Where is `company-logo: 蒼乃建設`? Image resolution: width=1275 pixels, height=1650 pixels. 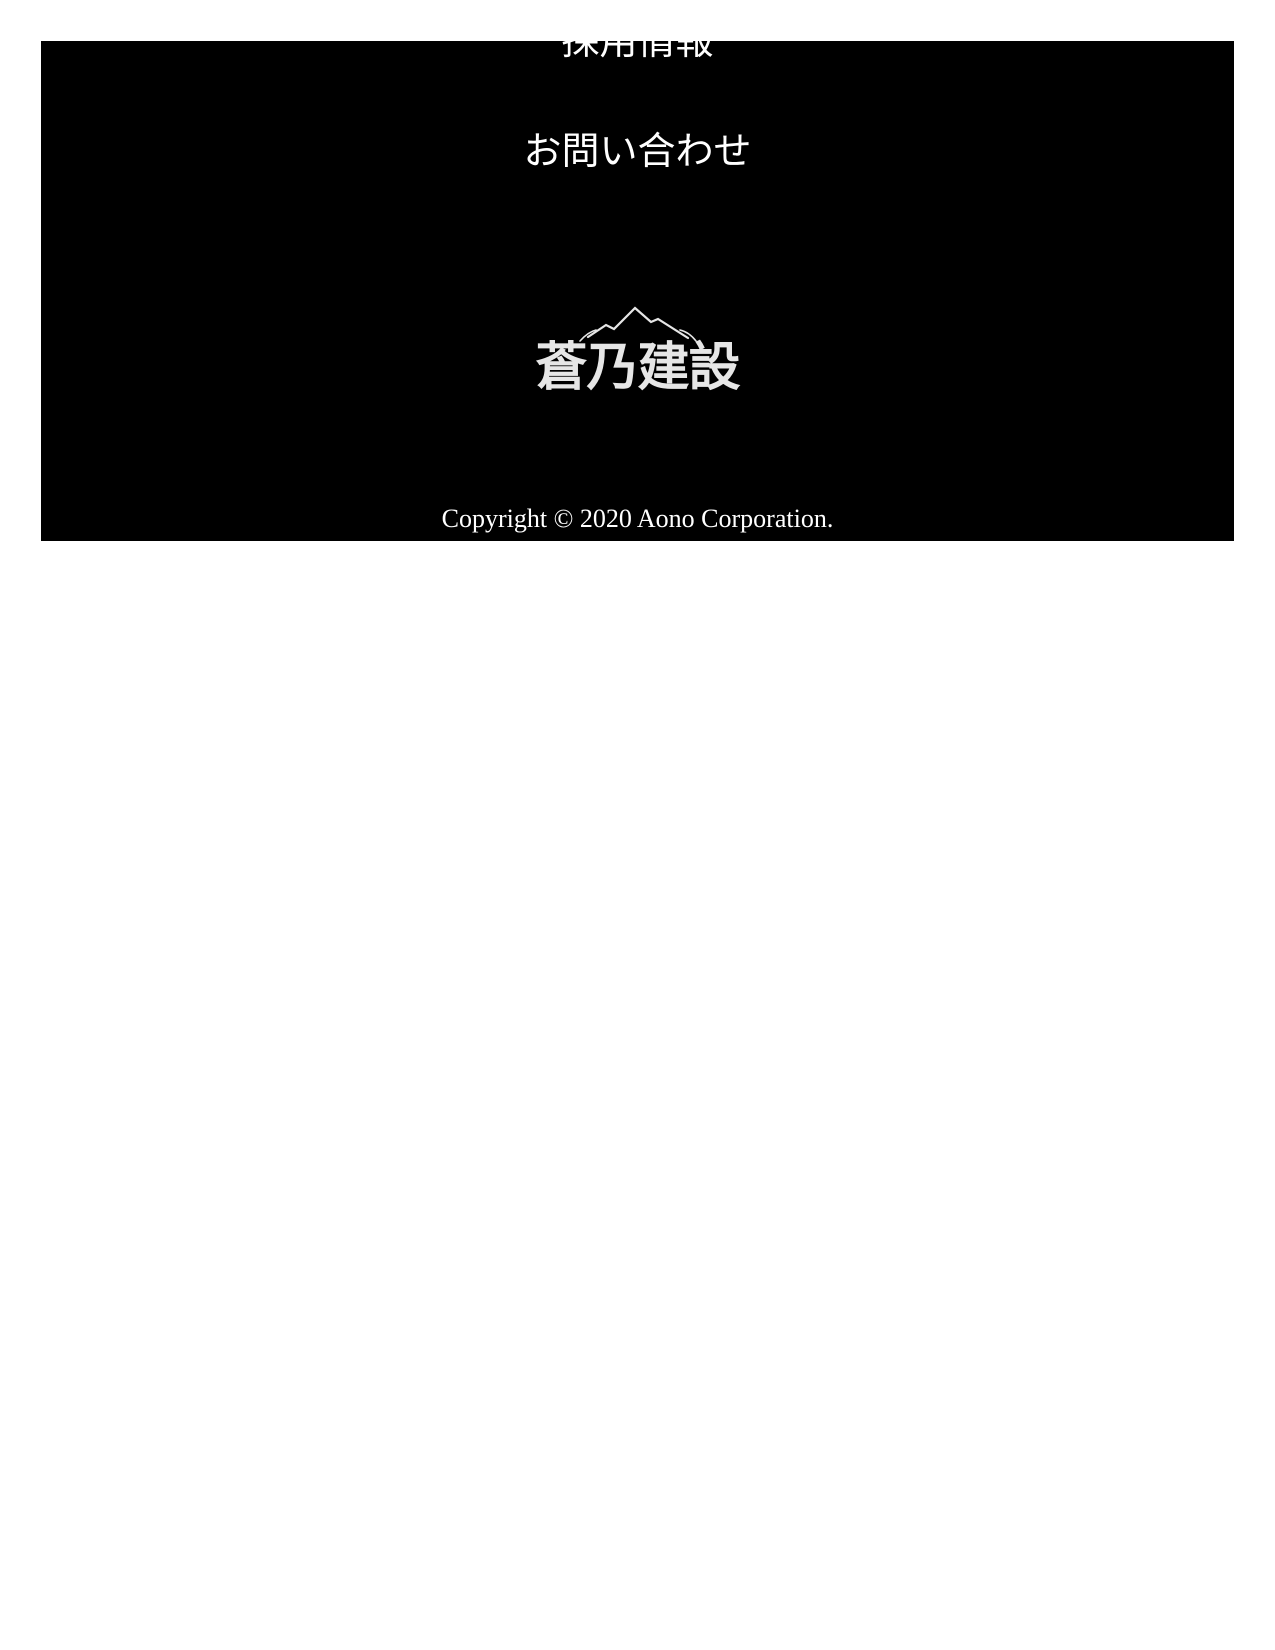
company-logo: 蒼乃建設 is located at coordinates (638, 356).